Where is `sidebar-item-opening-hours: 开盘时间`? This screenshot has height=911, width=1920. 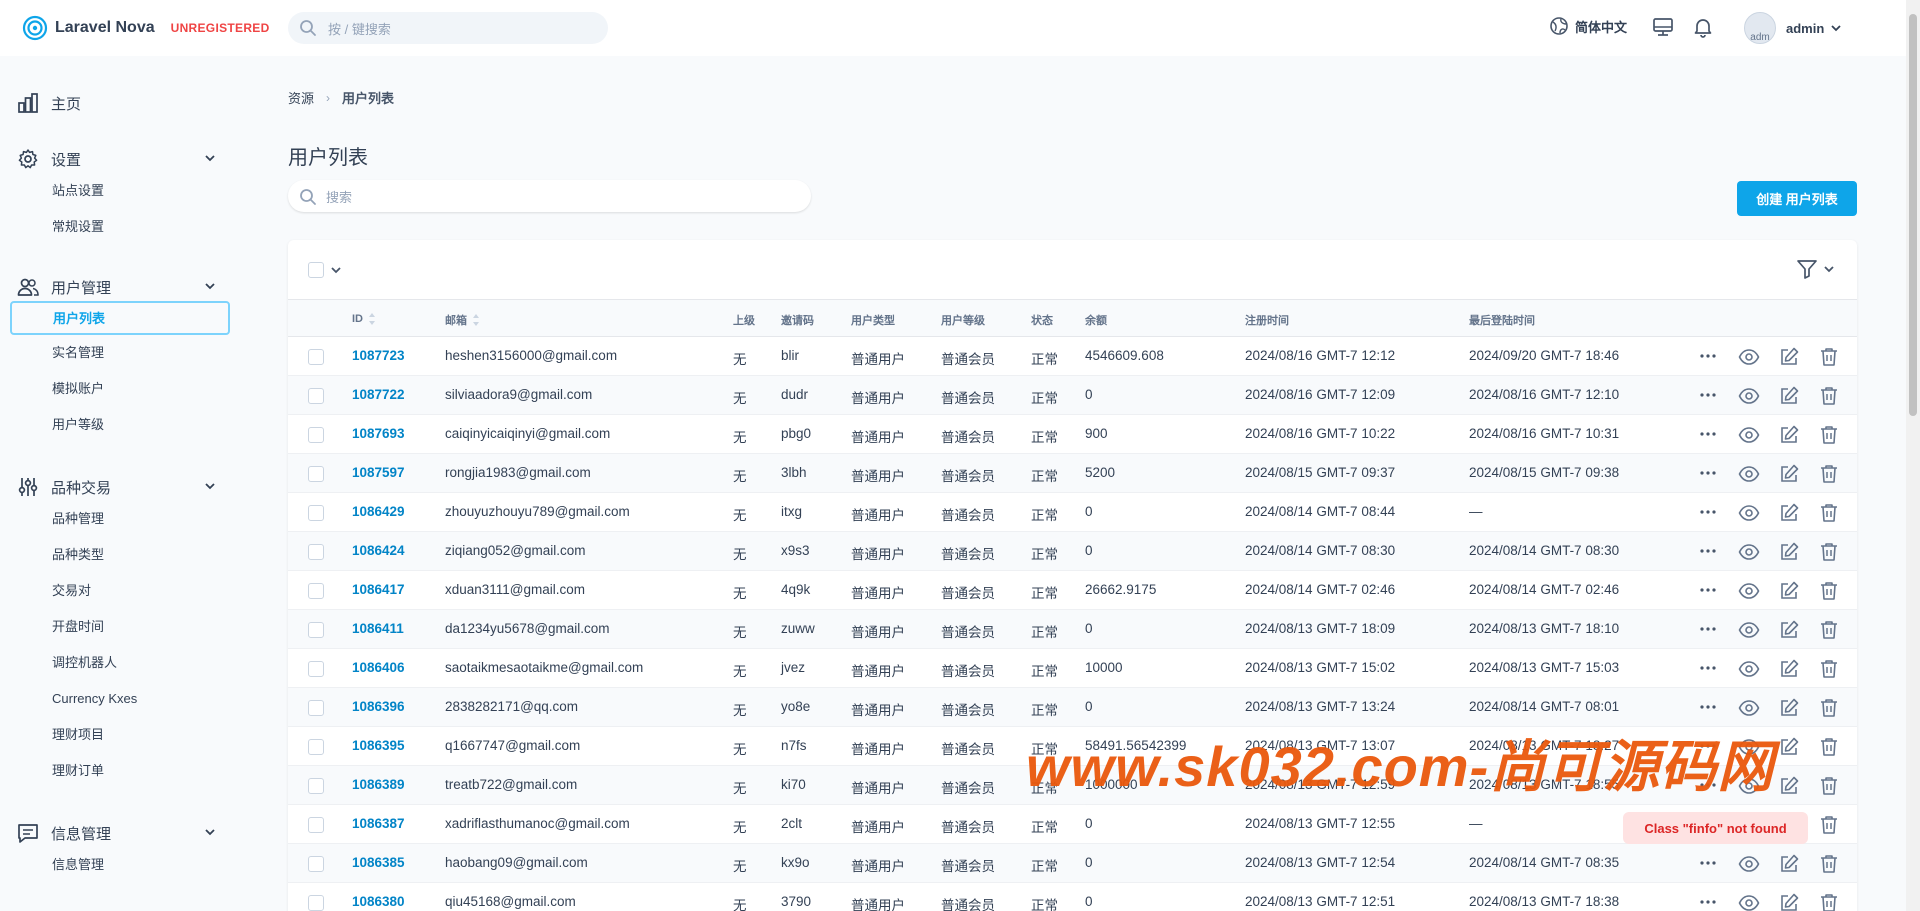 sidebar-item-opening-hours: 开盘时间 is located at coordinates (122, 627).